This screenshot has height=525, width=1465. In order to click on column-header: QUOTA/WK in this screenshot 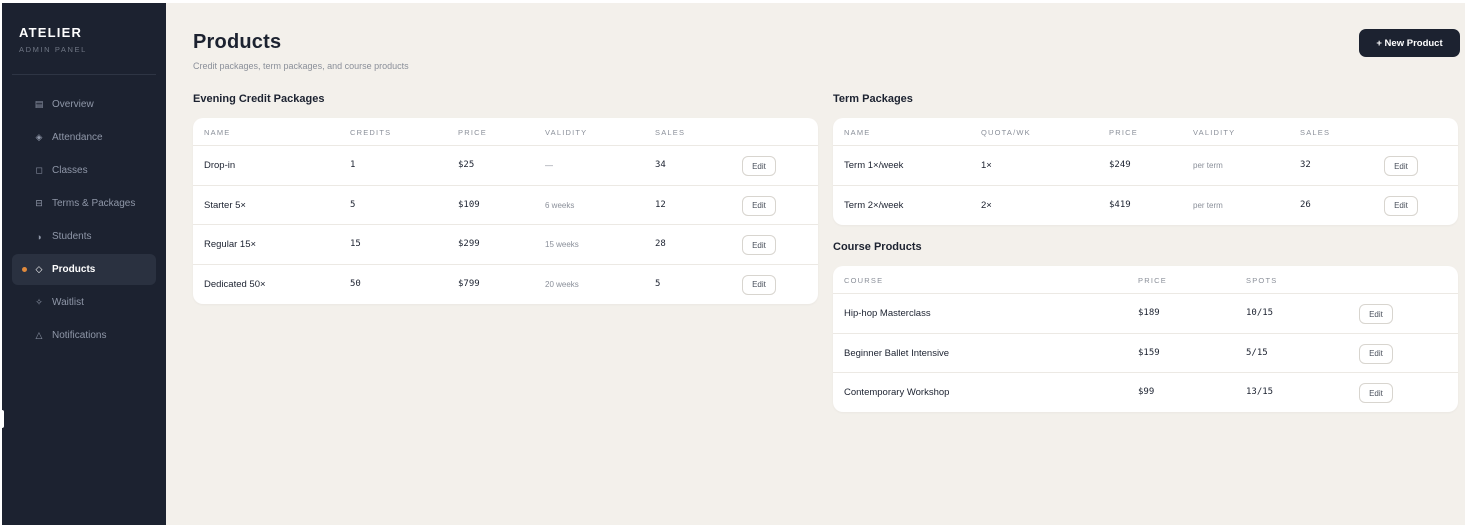, I will do `click(1006, 132)`.